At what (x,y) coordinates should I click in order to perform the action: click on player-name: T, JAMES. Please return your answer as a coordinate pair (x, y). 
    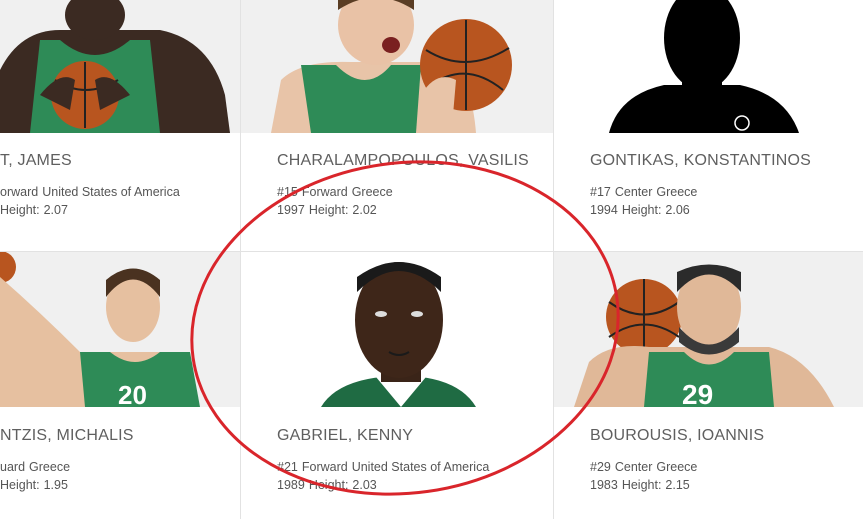
    Looking at the image, I should click on (36, 161).